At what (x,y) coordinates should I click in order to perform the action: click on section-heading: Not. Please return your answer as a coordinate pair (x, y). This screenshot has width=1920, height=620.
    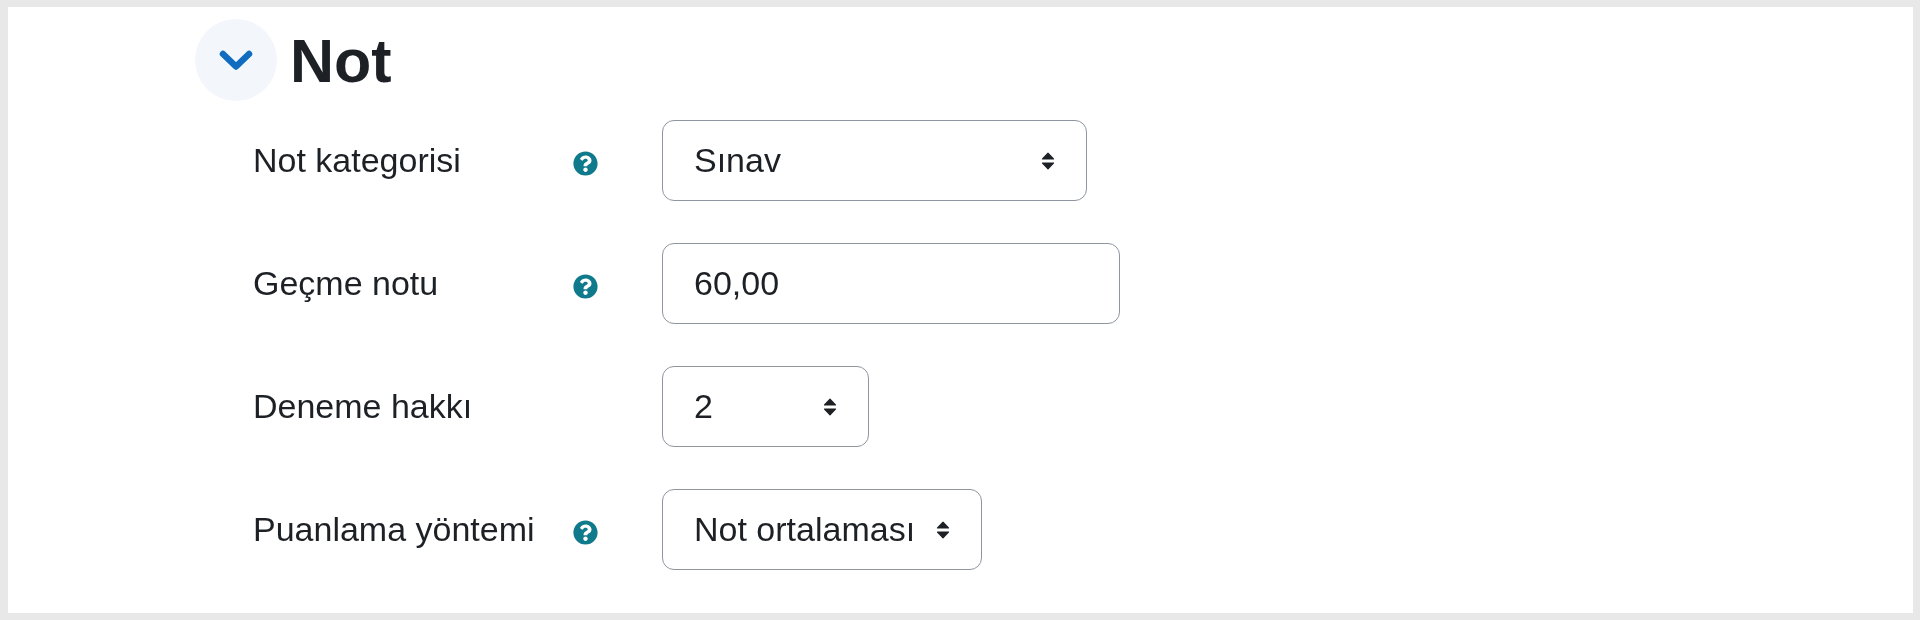
    Looking at the image, I should click on (341, 62).